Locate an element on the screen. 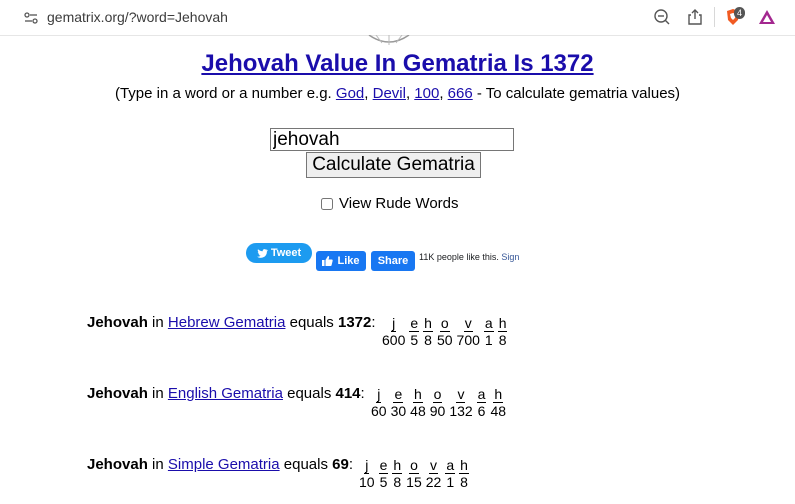 This screenshot has width=795, height=504. letter-cell: o 90 is located at coordinates (438, 403).